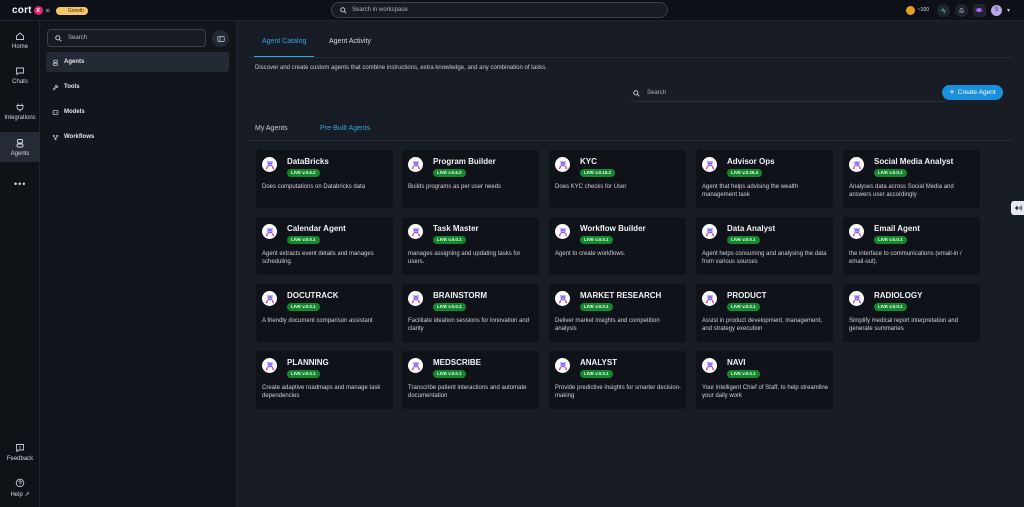 The image size is (1024, 507). Describe the element at coordinates (976, 92) in the screenshot. I see `create-agent-label: Create Agent` at that location.